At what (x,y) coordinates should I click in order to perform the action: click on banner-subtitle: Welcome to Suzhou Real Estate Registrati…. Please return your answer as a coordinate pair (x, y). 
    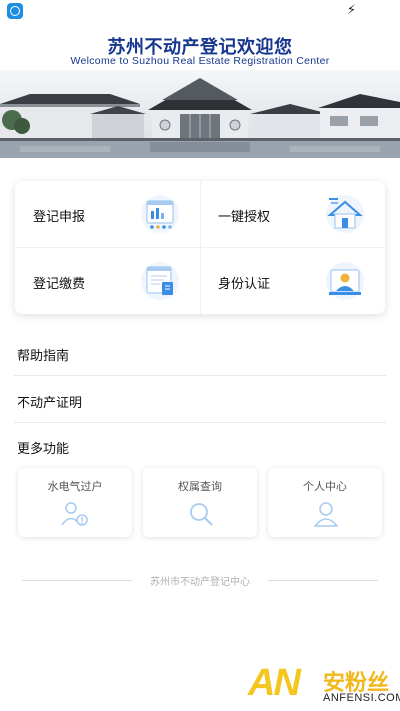
    Looking at the image, I should click on (200, 61).